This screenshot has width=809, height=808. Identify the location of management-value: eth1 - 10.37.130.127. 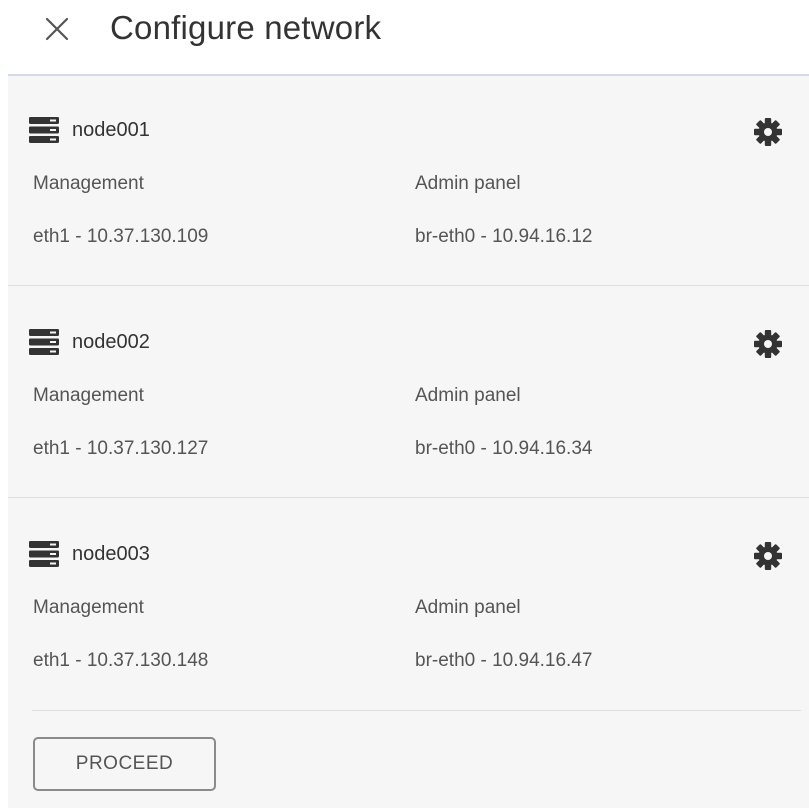
(121, 448).